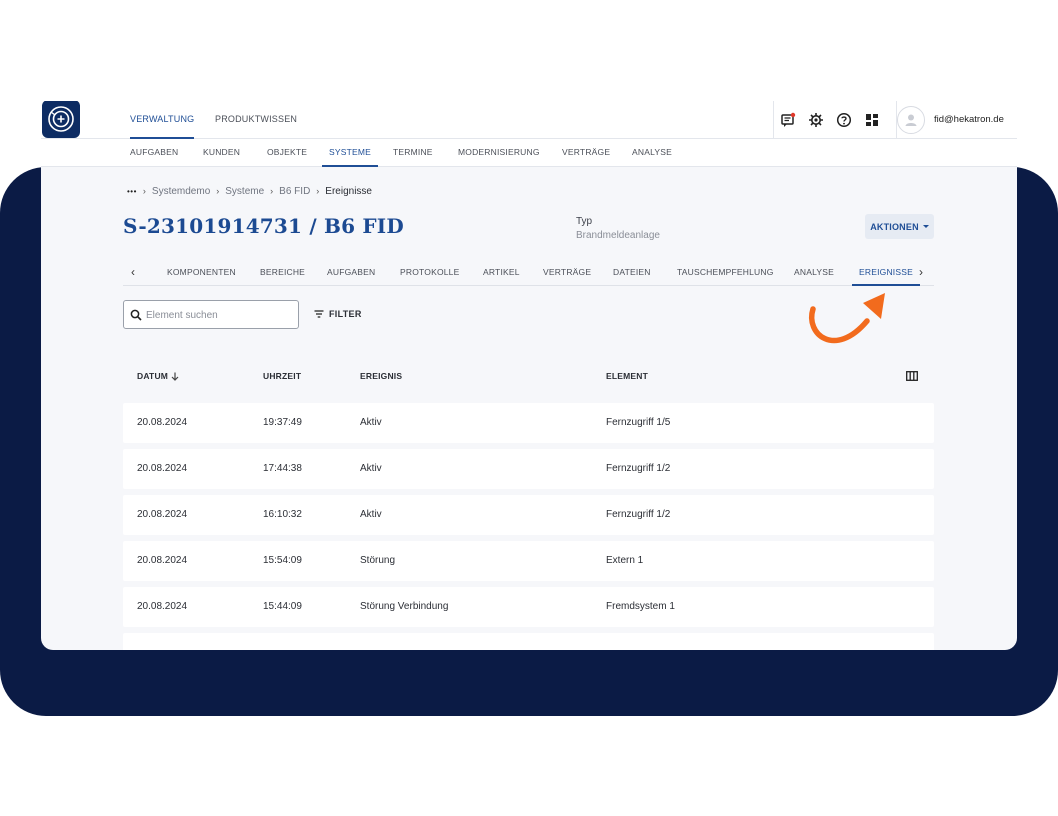 Image resolution: width=1058 pixels, height=816 pixels. I want to click on tab-protokolle: PROTOKOLLE, so click(429, 273).